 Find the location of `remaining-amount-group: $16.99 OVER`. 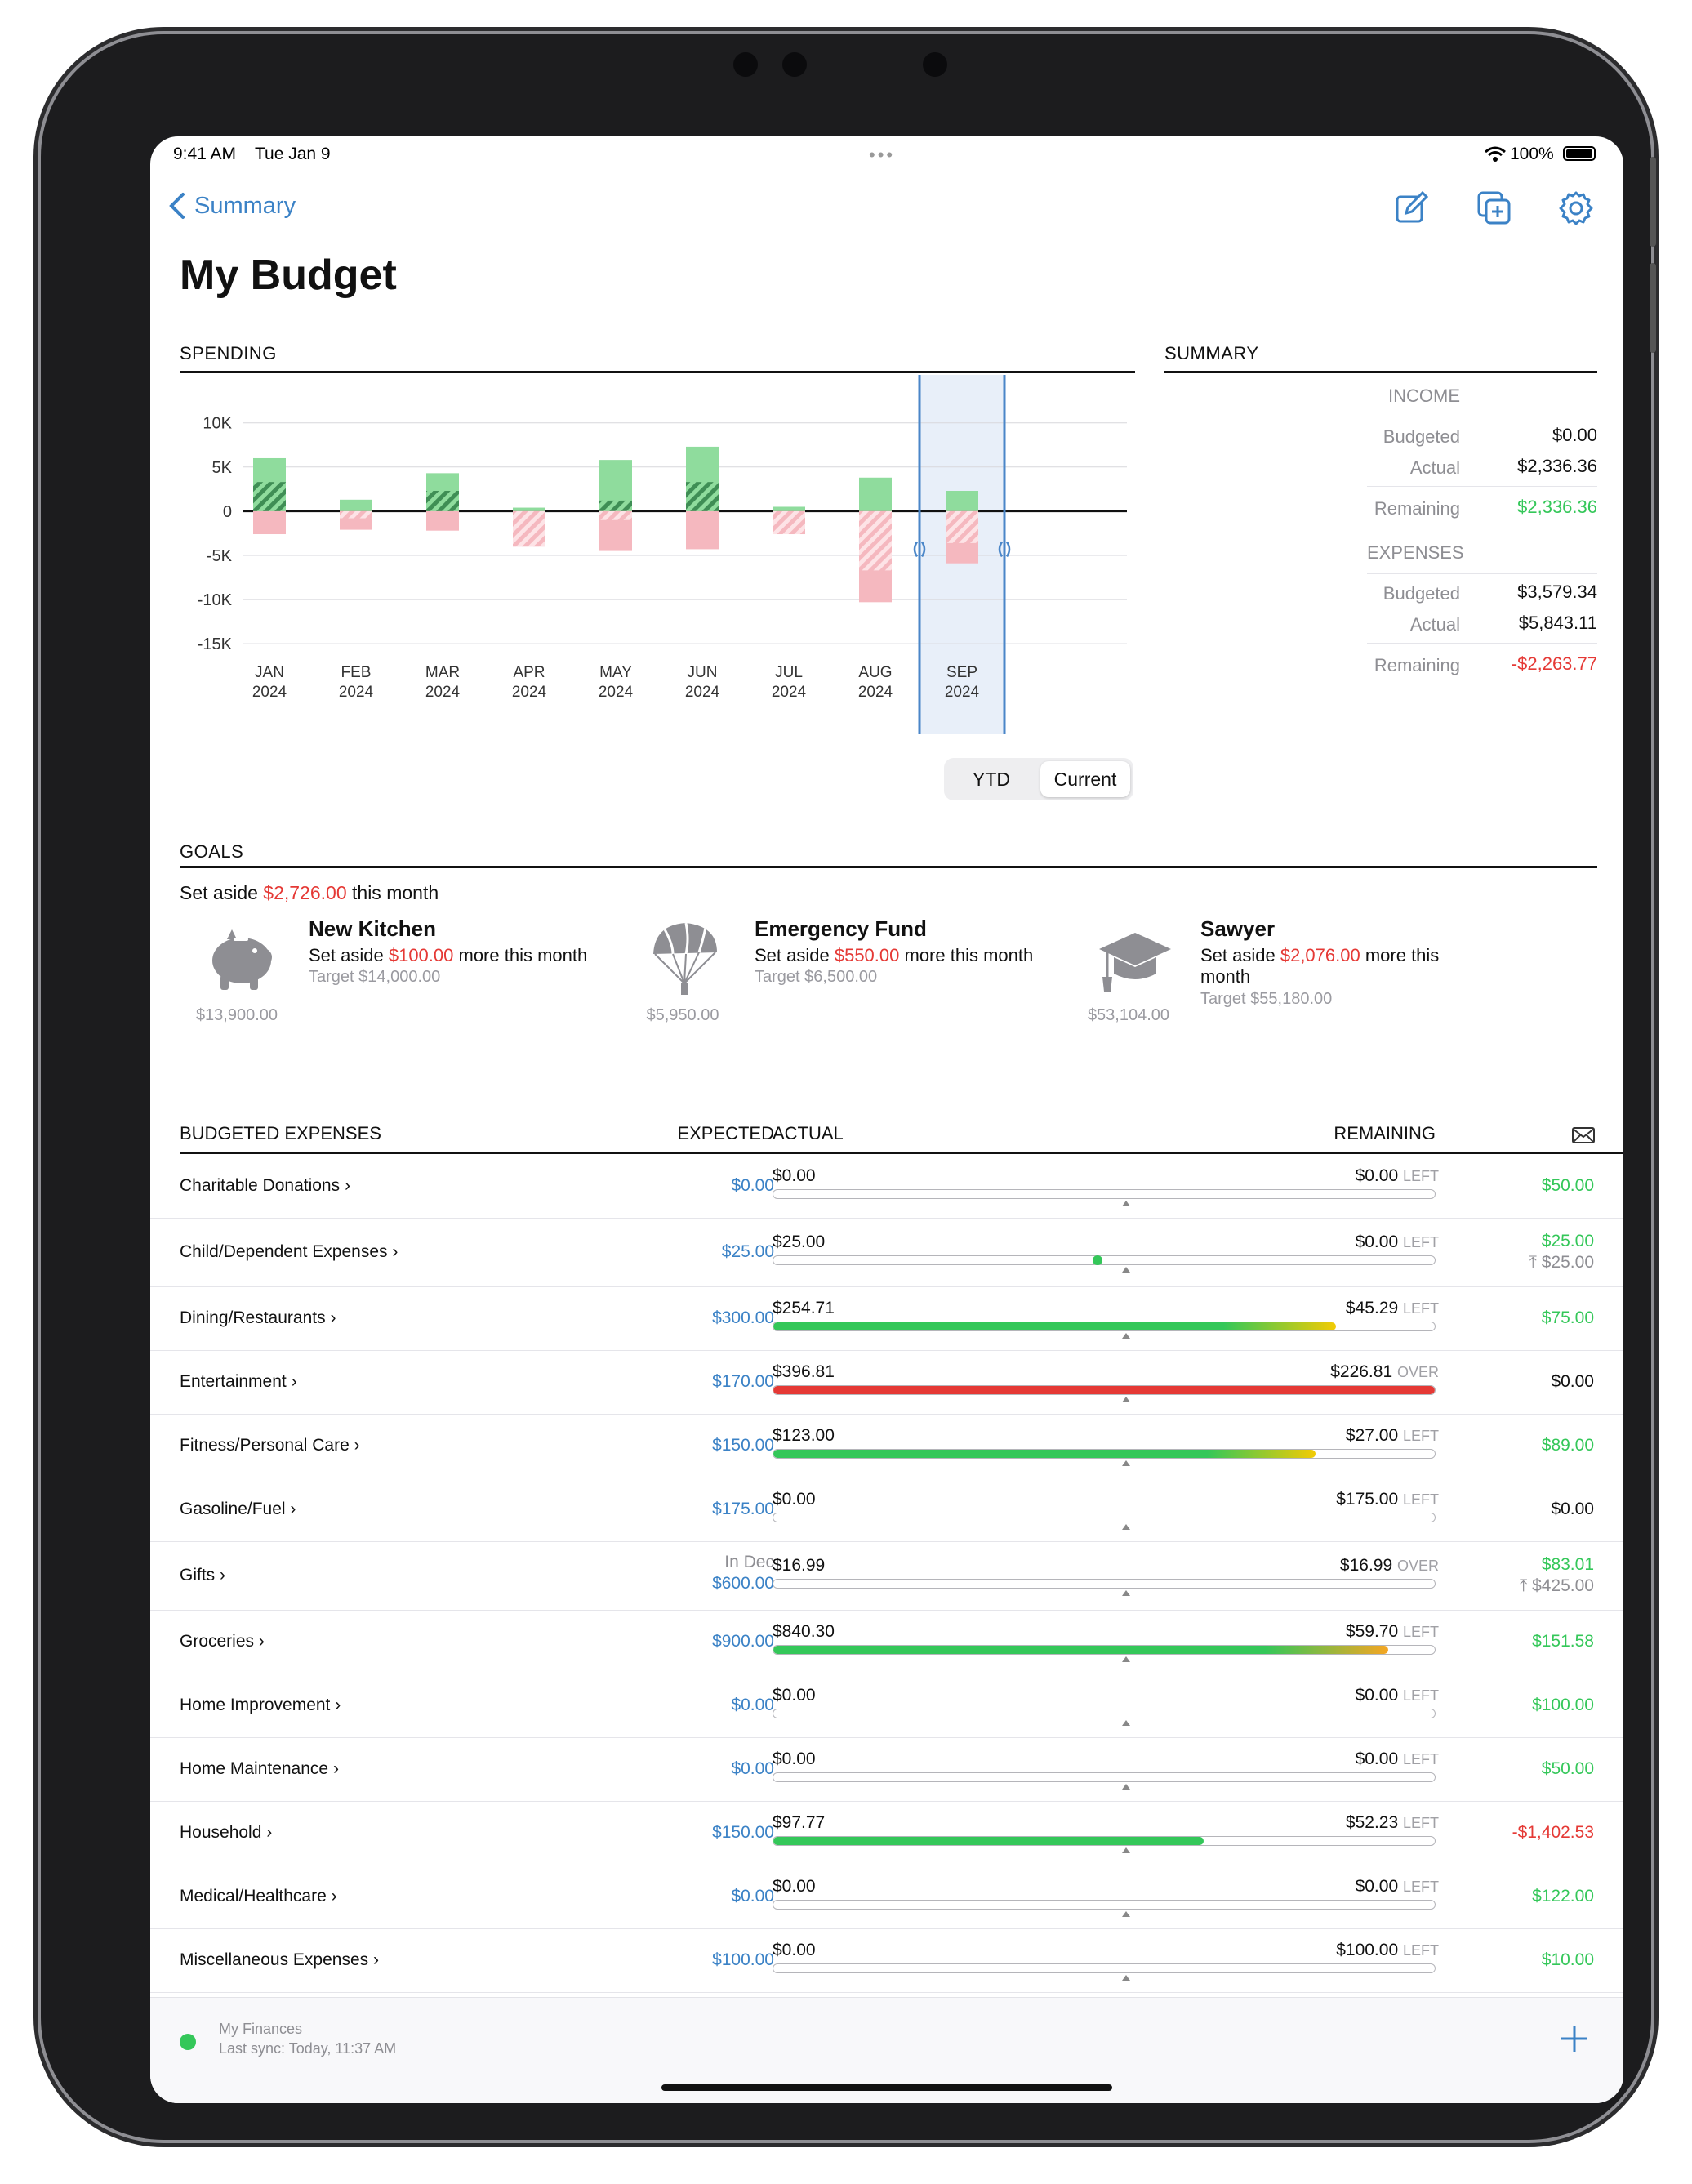

remaining-amount-group: $16.99 OVER is located at coordinates (1389, 1566).